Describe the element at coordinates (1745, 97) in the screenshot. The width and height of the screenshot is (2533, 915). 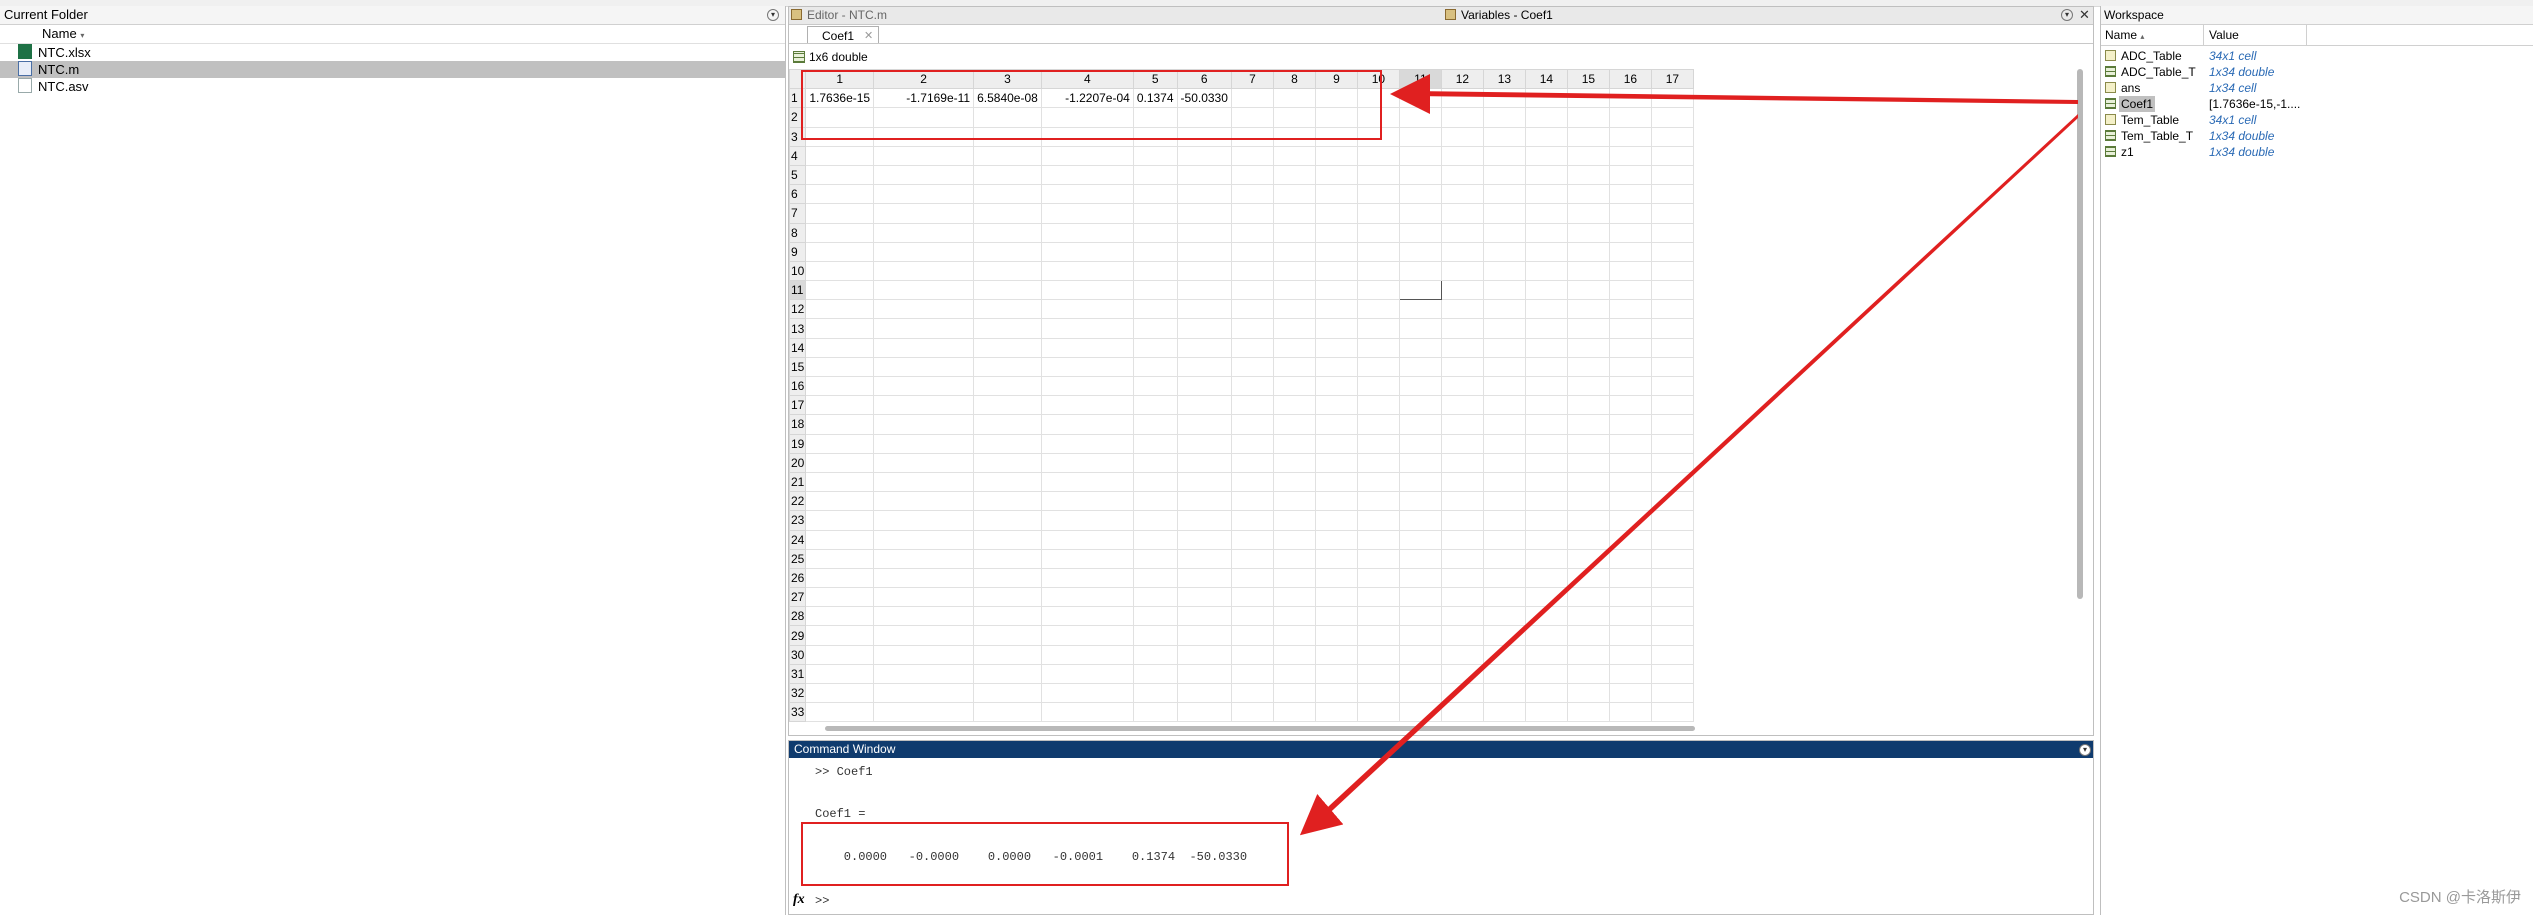
I see `annotation-arrow-top-shaft` at that location.